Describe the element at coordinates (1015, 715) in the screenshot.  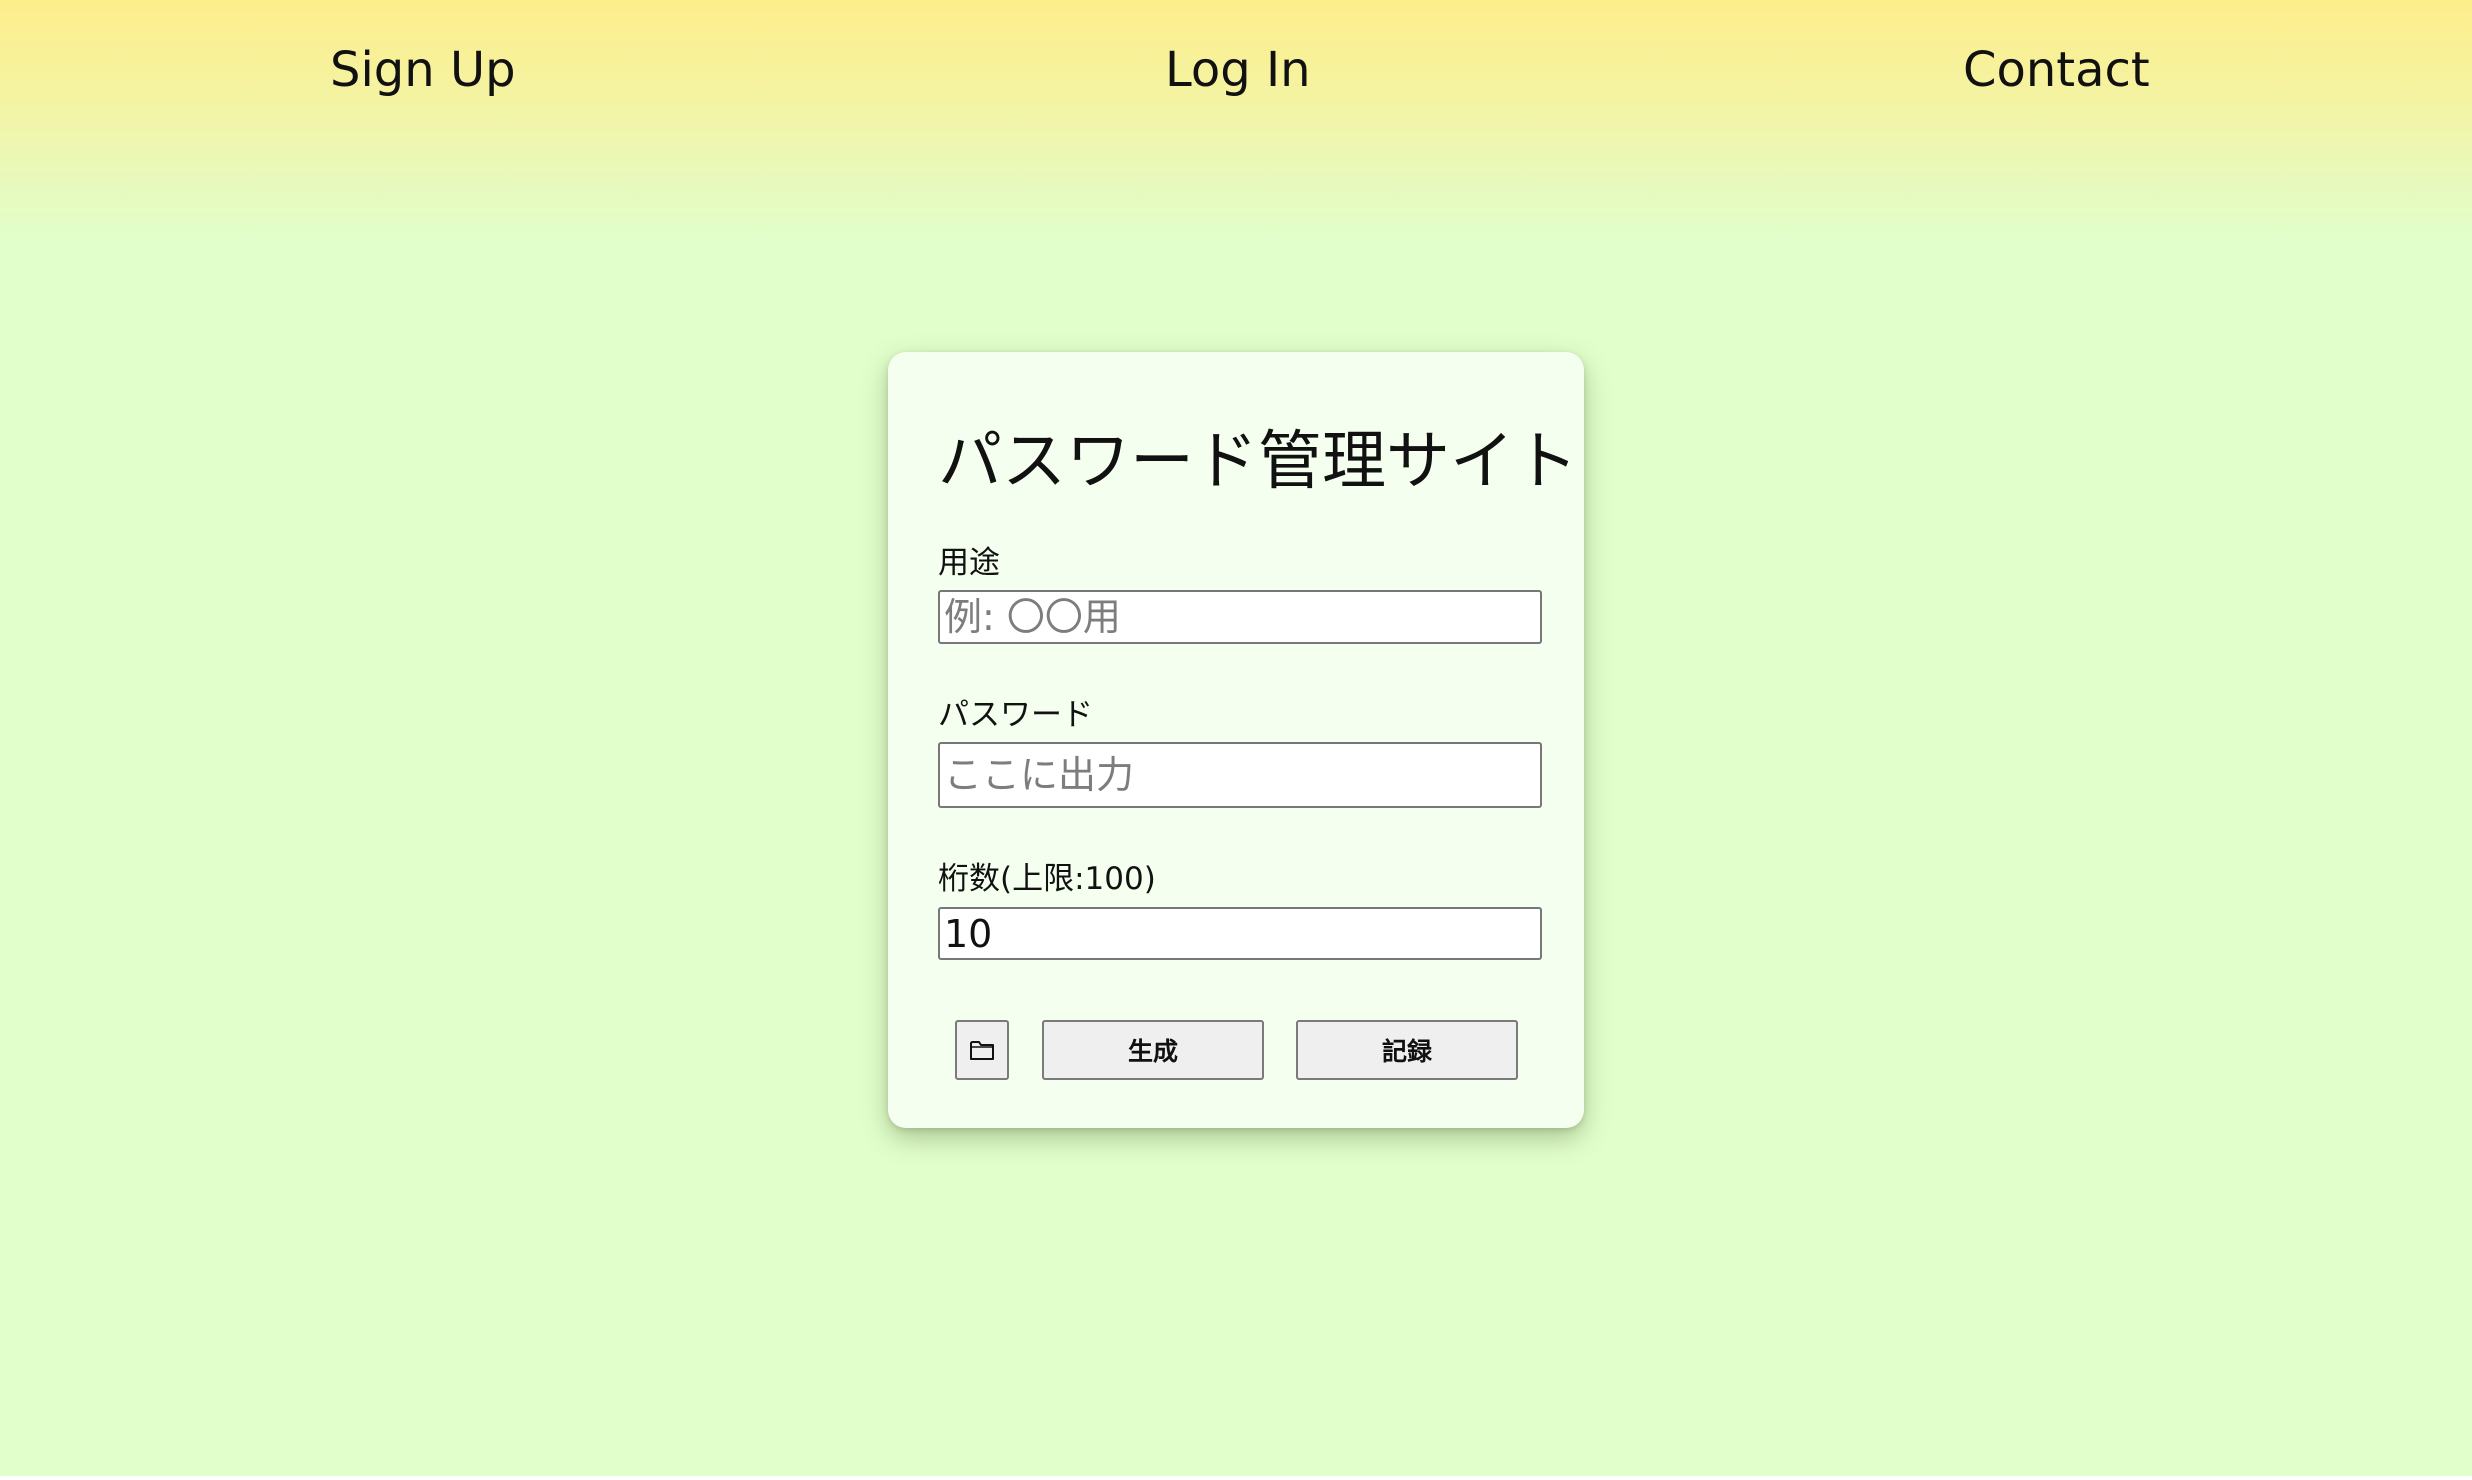
I see `password-label: パスワード` at that location.